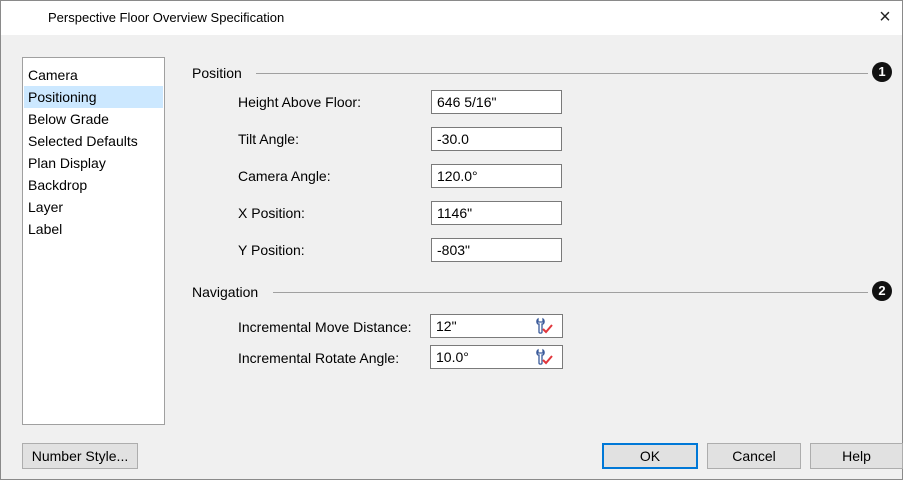 This screenshot has height=481, width=904. Describe the element at coordinates (271, 213) in the screenshot. I see `x-position-label: X Position:` at that location.